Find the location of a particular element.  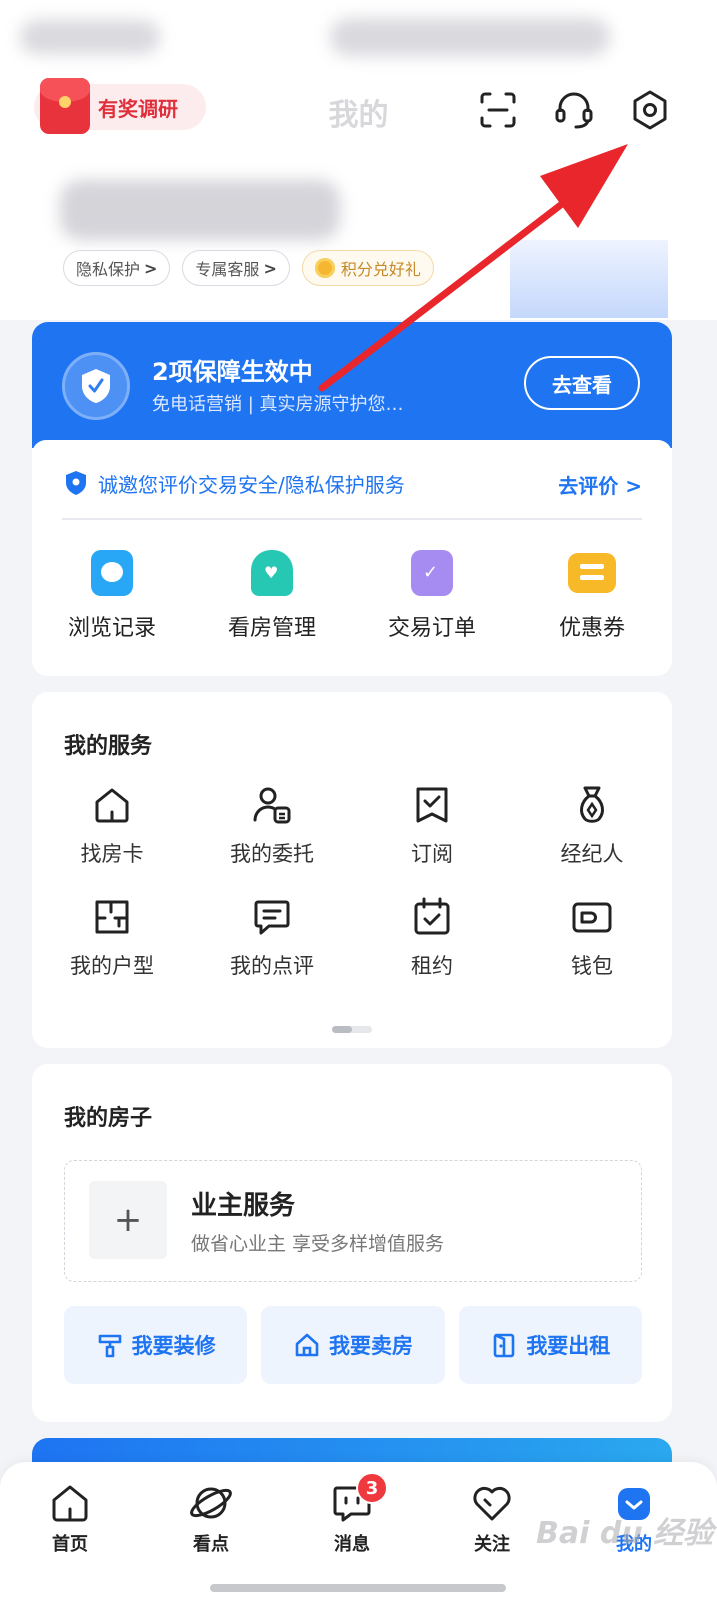

quick-item-browse-history: 浏览记录 is located at coordinates (112, 596).